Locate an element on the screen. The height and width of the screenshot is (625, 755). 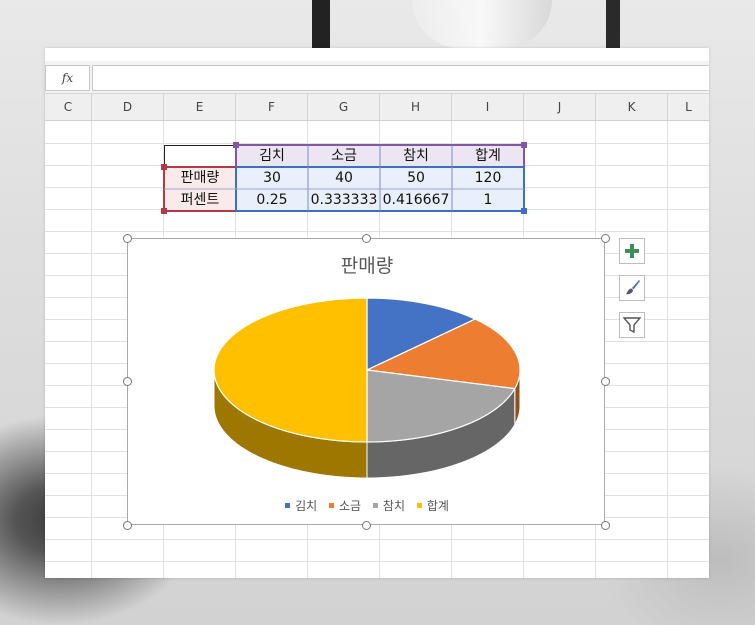
paintbrush-icon is located at coordinates (633, 287).